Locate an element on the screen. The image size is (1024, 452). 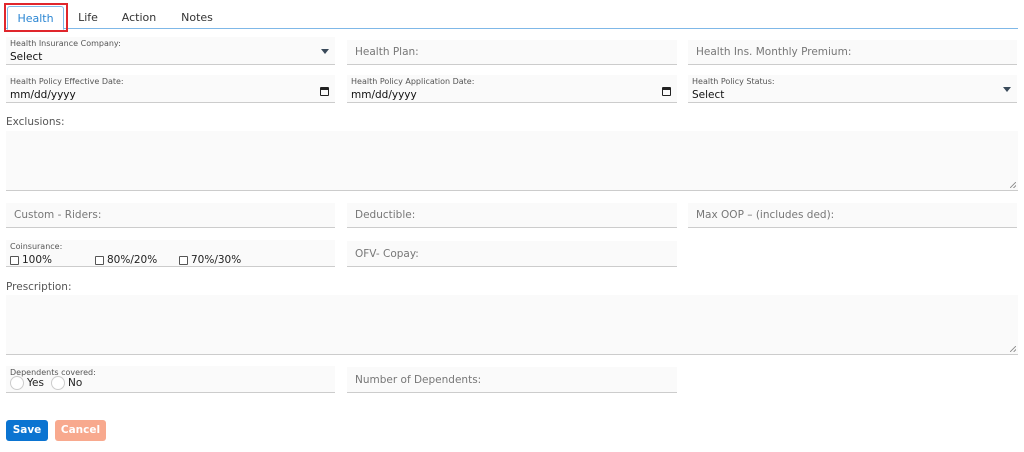
policy-status-select: Health Policy Status: Select is located at coordinates (852, 89).